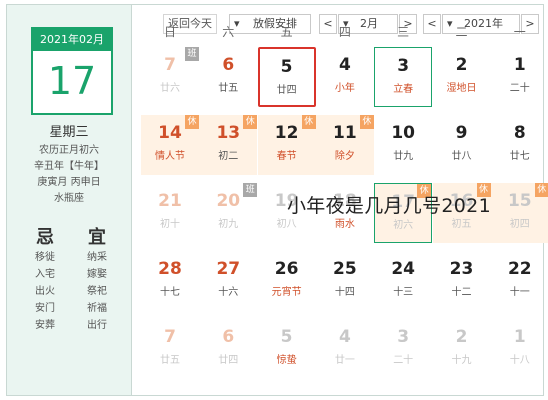 The width and height of the screenshot is (548, 400). Describe the element at coordinates (228, 292) in the screenshot. I see `lunar-label: 十六` at that location.